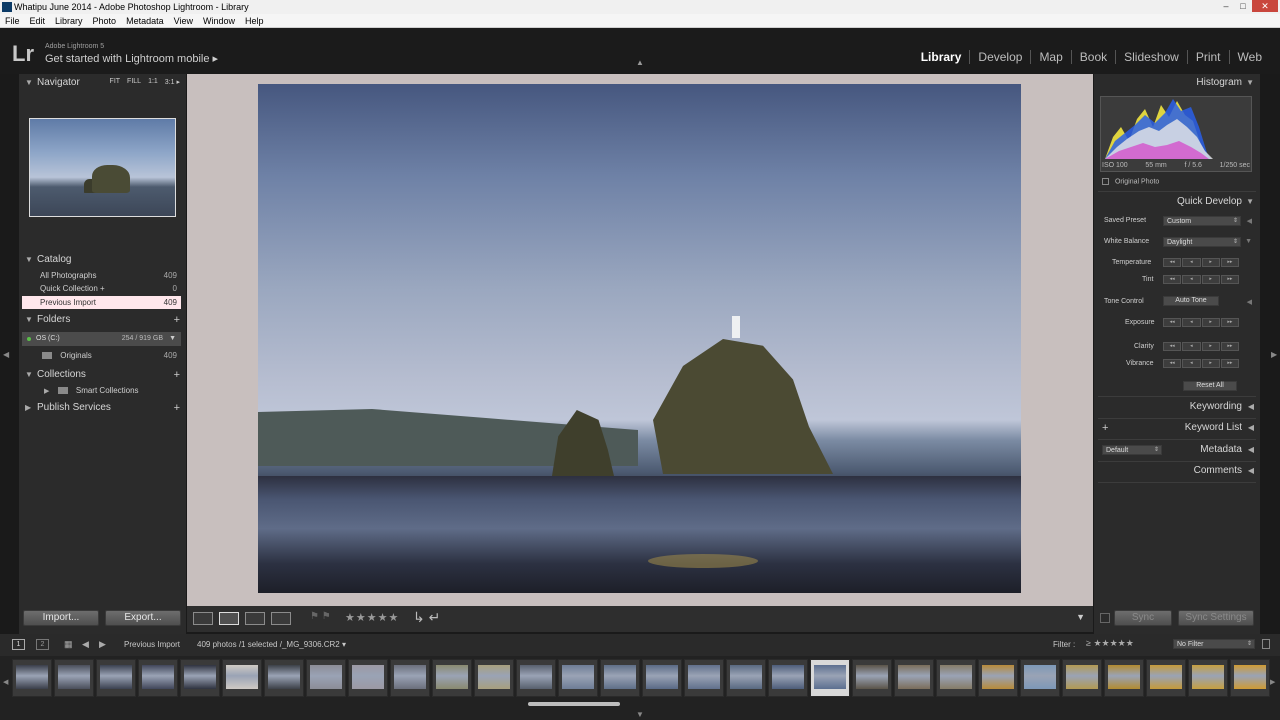 Image resolution: width=1280 pixels, height=720 pixels. What do you see at coordinates (1177, 83) in the screenshot?
I see `histogram-header: Histogram ▼` at bounding box center [1177, 83].